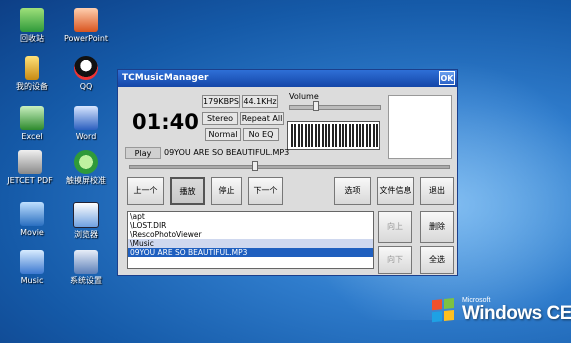 This screenshot has width=571, height=343. Describe the element at coordinates (516, 313) in the screenshot. I see `brand-text: Windows CE` at that location.